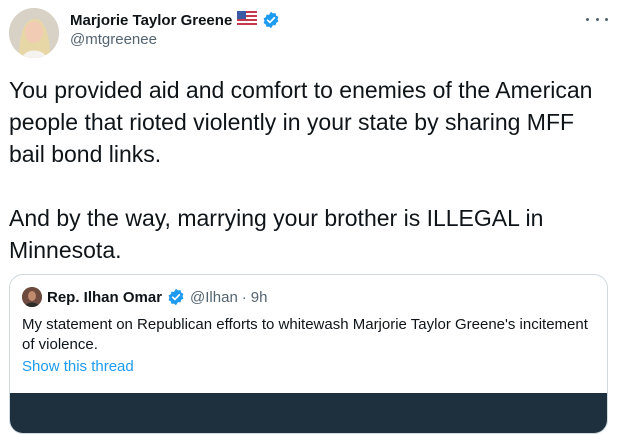  Describe the element at coordinates (214, 297) in the screenshot. I see `quoted-author-handle: @Ilhan` at that location.